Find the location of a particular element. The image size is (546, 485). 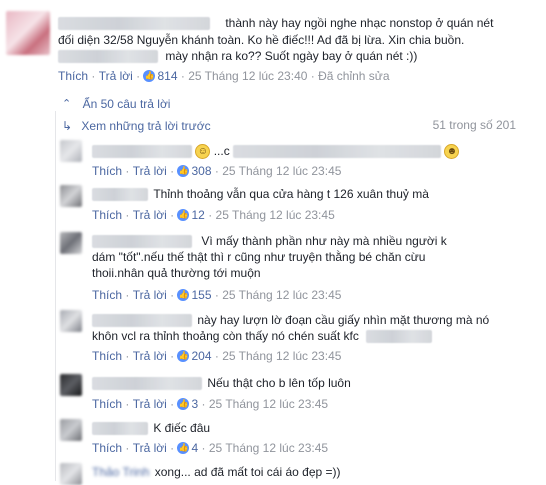

edited-label: Đã chỉnh sửa is located at coordinates (353, 76).